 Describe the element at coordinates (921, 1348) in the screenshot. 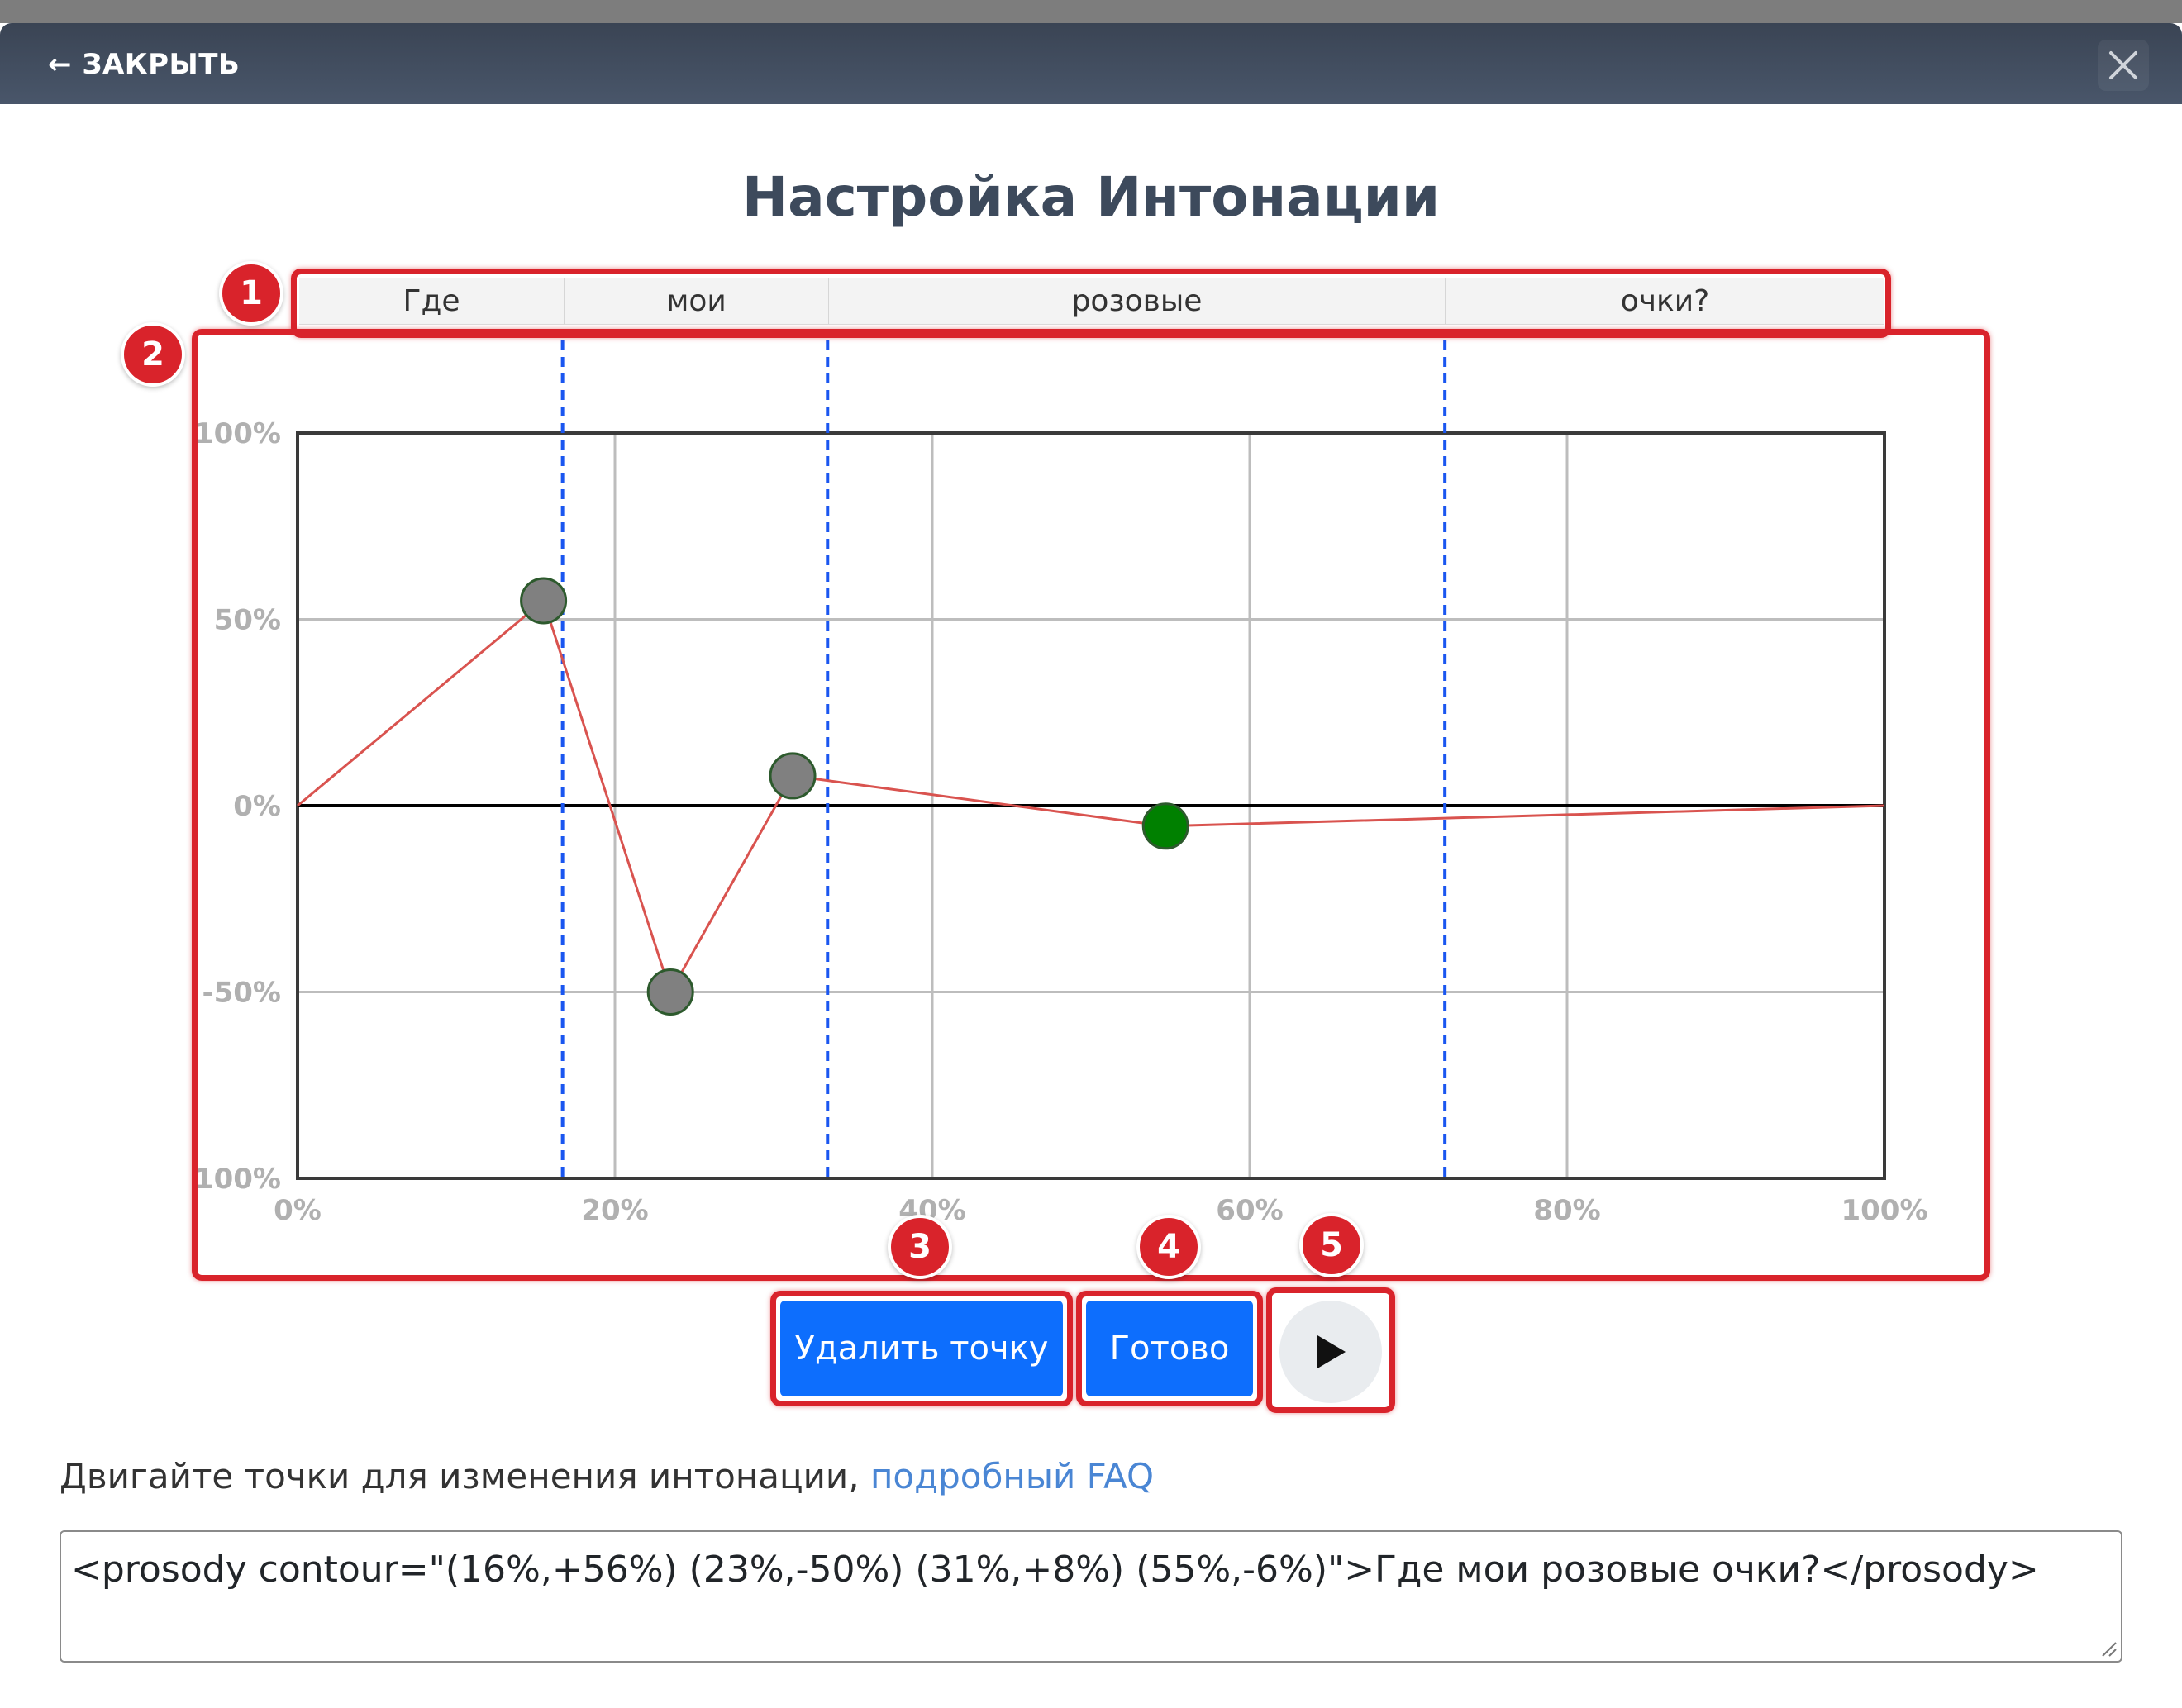

I see `delete-point-button: Удалить точку` at that location.